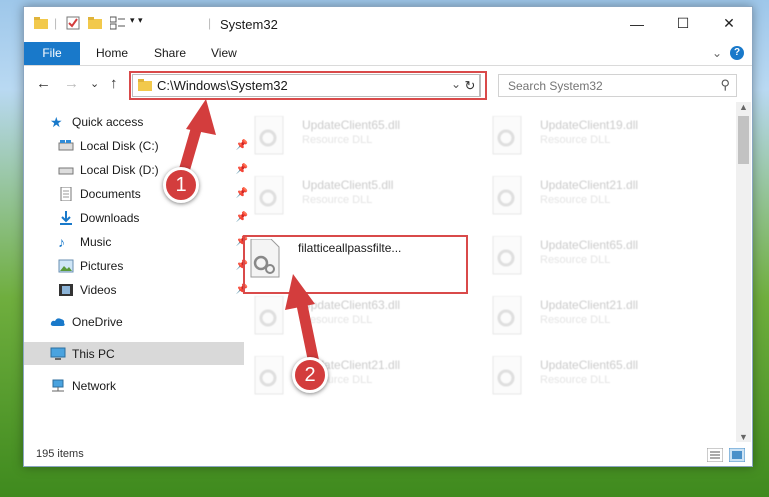  I want to click on search-icon: ⚲, so click(725, 84).